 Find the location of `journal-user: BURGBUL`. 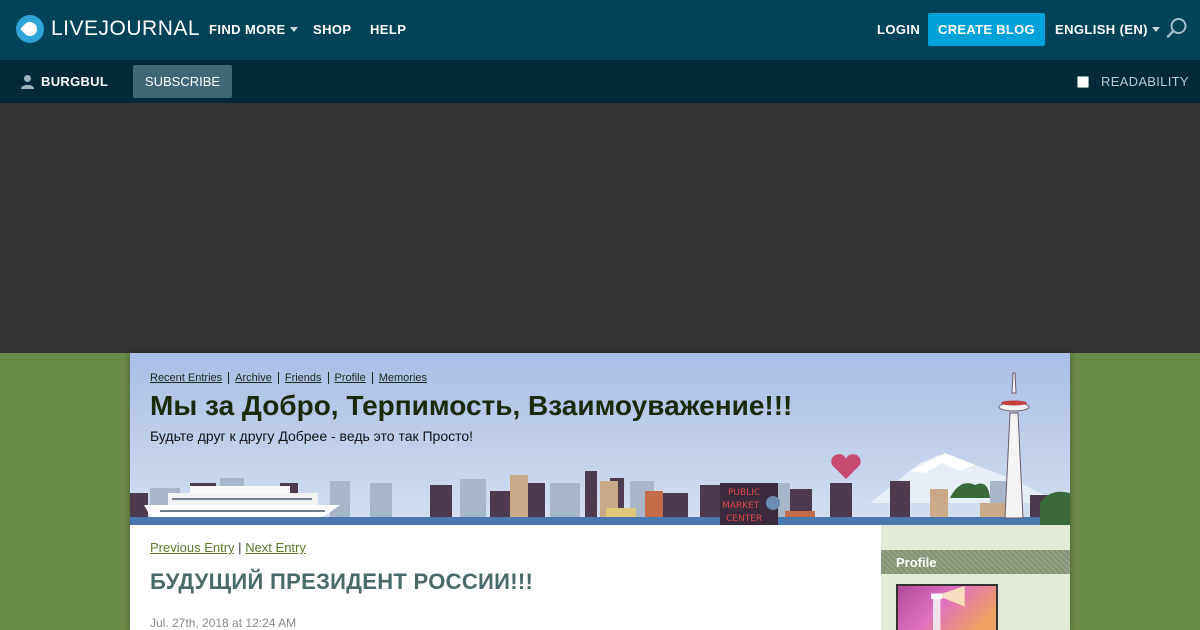

journal-user: BURGBUL is located at coordinates (64, 81).